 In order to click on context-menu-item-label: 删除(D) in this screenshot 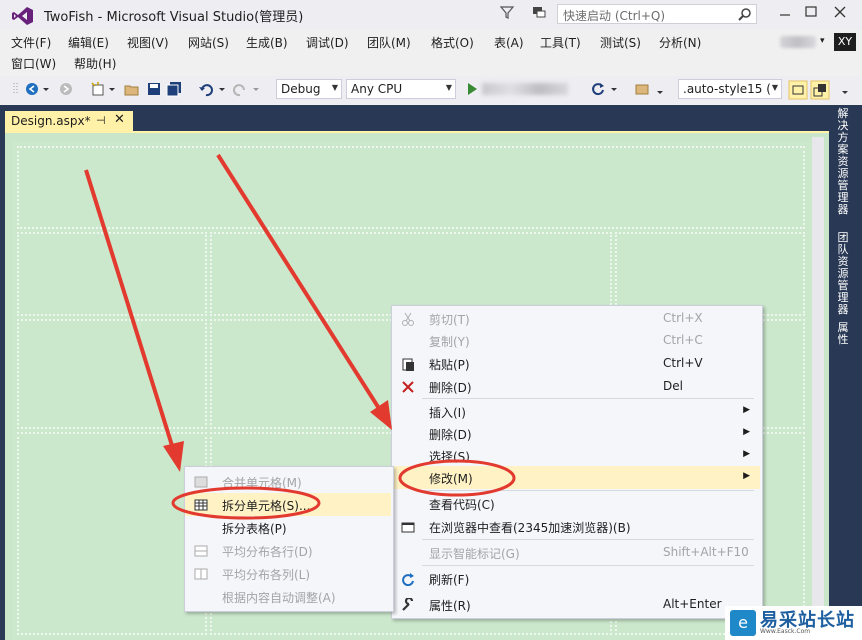, I will do `click(450, 388)`.